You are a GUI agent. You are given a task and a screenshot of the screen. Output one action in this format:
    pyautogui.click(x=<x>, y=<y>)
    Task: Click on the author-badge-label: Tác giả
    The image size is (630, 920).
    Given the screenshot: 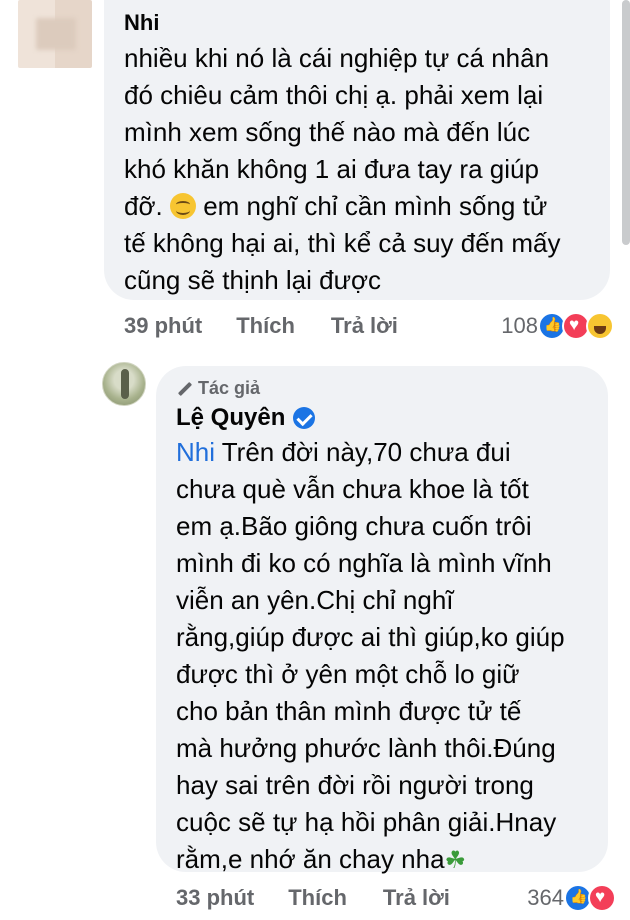 What is the action you would take?
    pyautogui.click(x=229, y=388)
    